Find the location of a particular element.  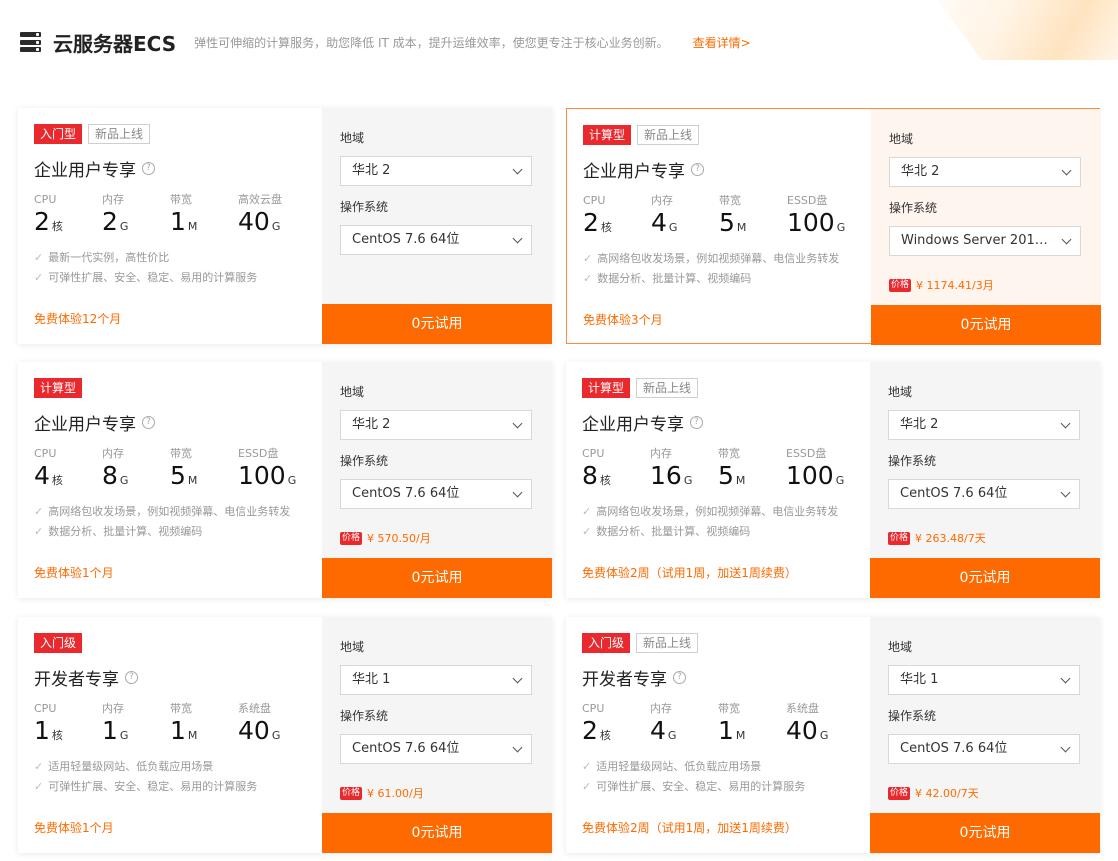

spec-item: ESSD盘 100 G is located at coordinates (272, 468).